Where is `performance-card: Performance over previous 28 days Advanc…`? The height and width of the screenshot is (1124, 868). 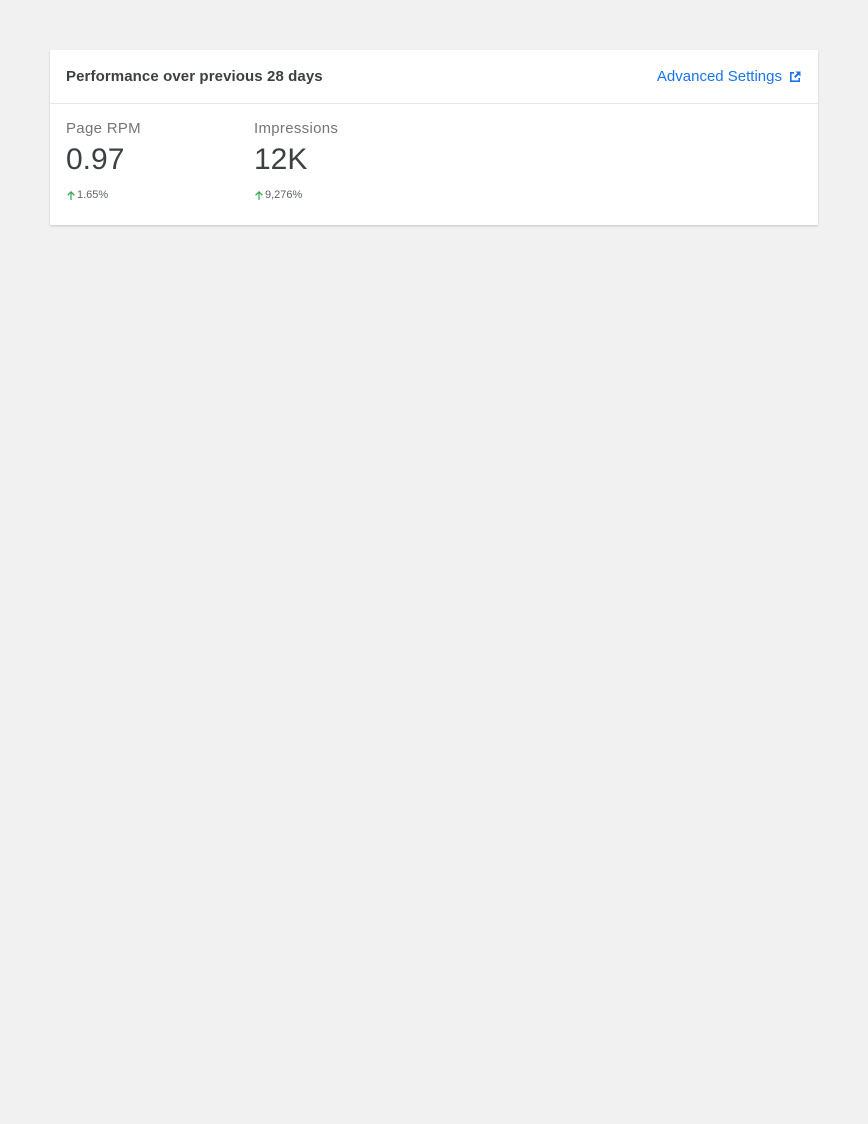 performance-card: Performance over previous 28 days Advanc… is located at coordinates (434, 137).